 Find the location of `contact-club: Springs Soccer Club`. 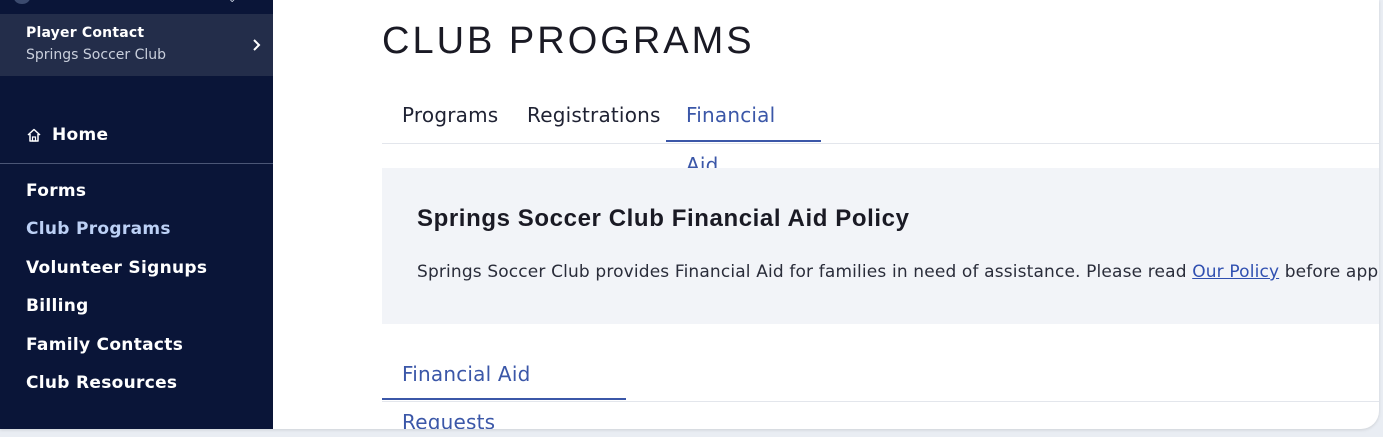

contact-club: Springs Soccer Club is located at coordinates (96, 55).